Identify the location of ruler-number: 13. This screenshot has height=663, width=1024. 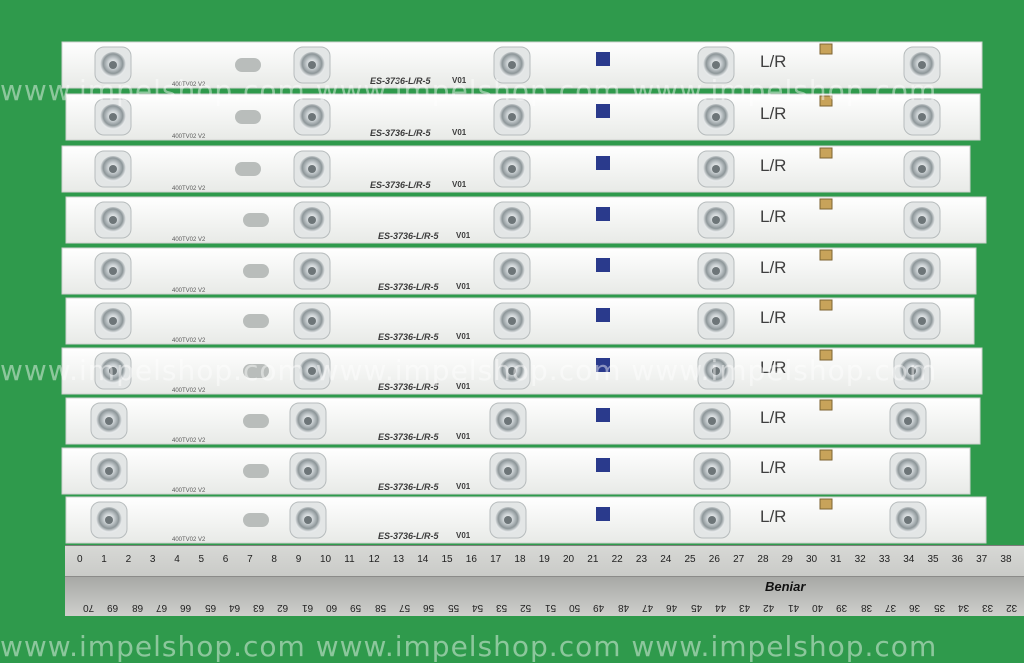
(398, 559).